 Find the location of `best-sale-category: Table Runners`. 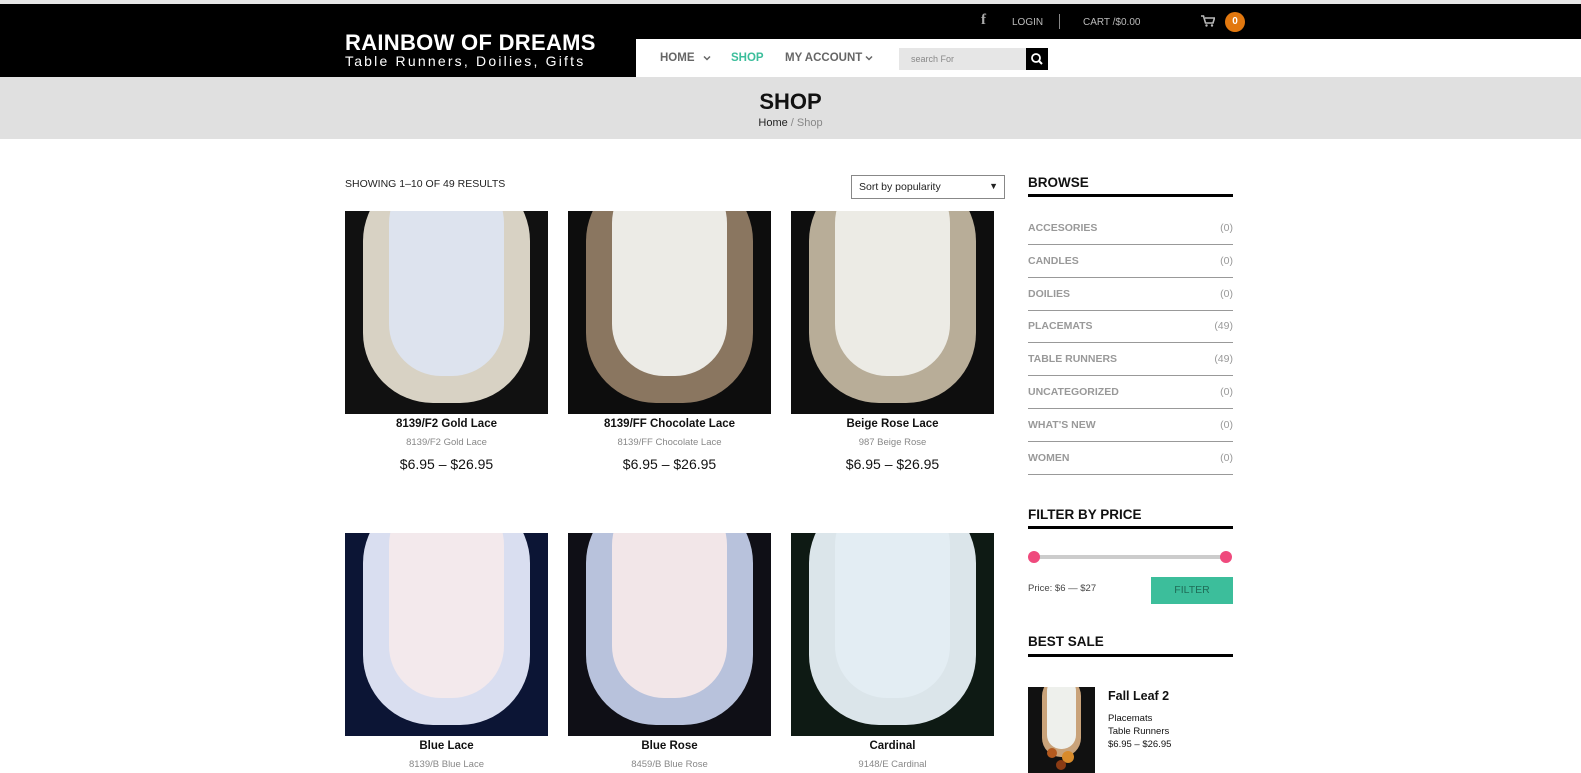

best-sale-category: Table Runners is located at coordinates (1138, 731).